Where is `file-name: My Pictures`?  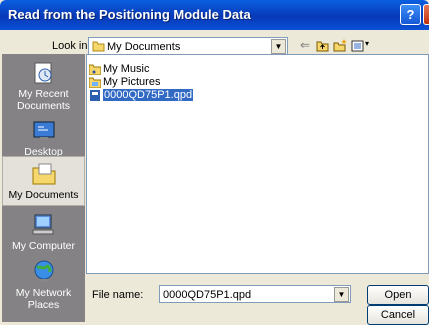 file-name: My Pictures is located at coordinates (132, 82).